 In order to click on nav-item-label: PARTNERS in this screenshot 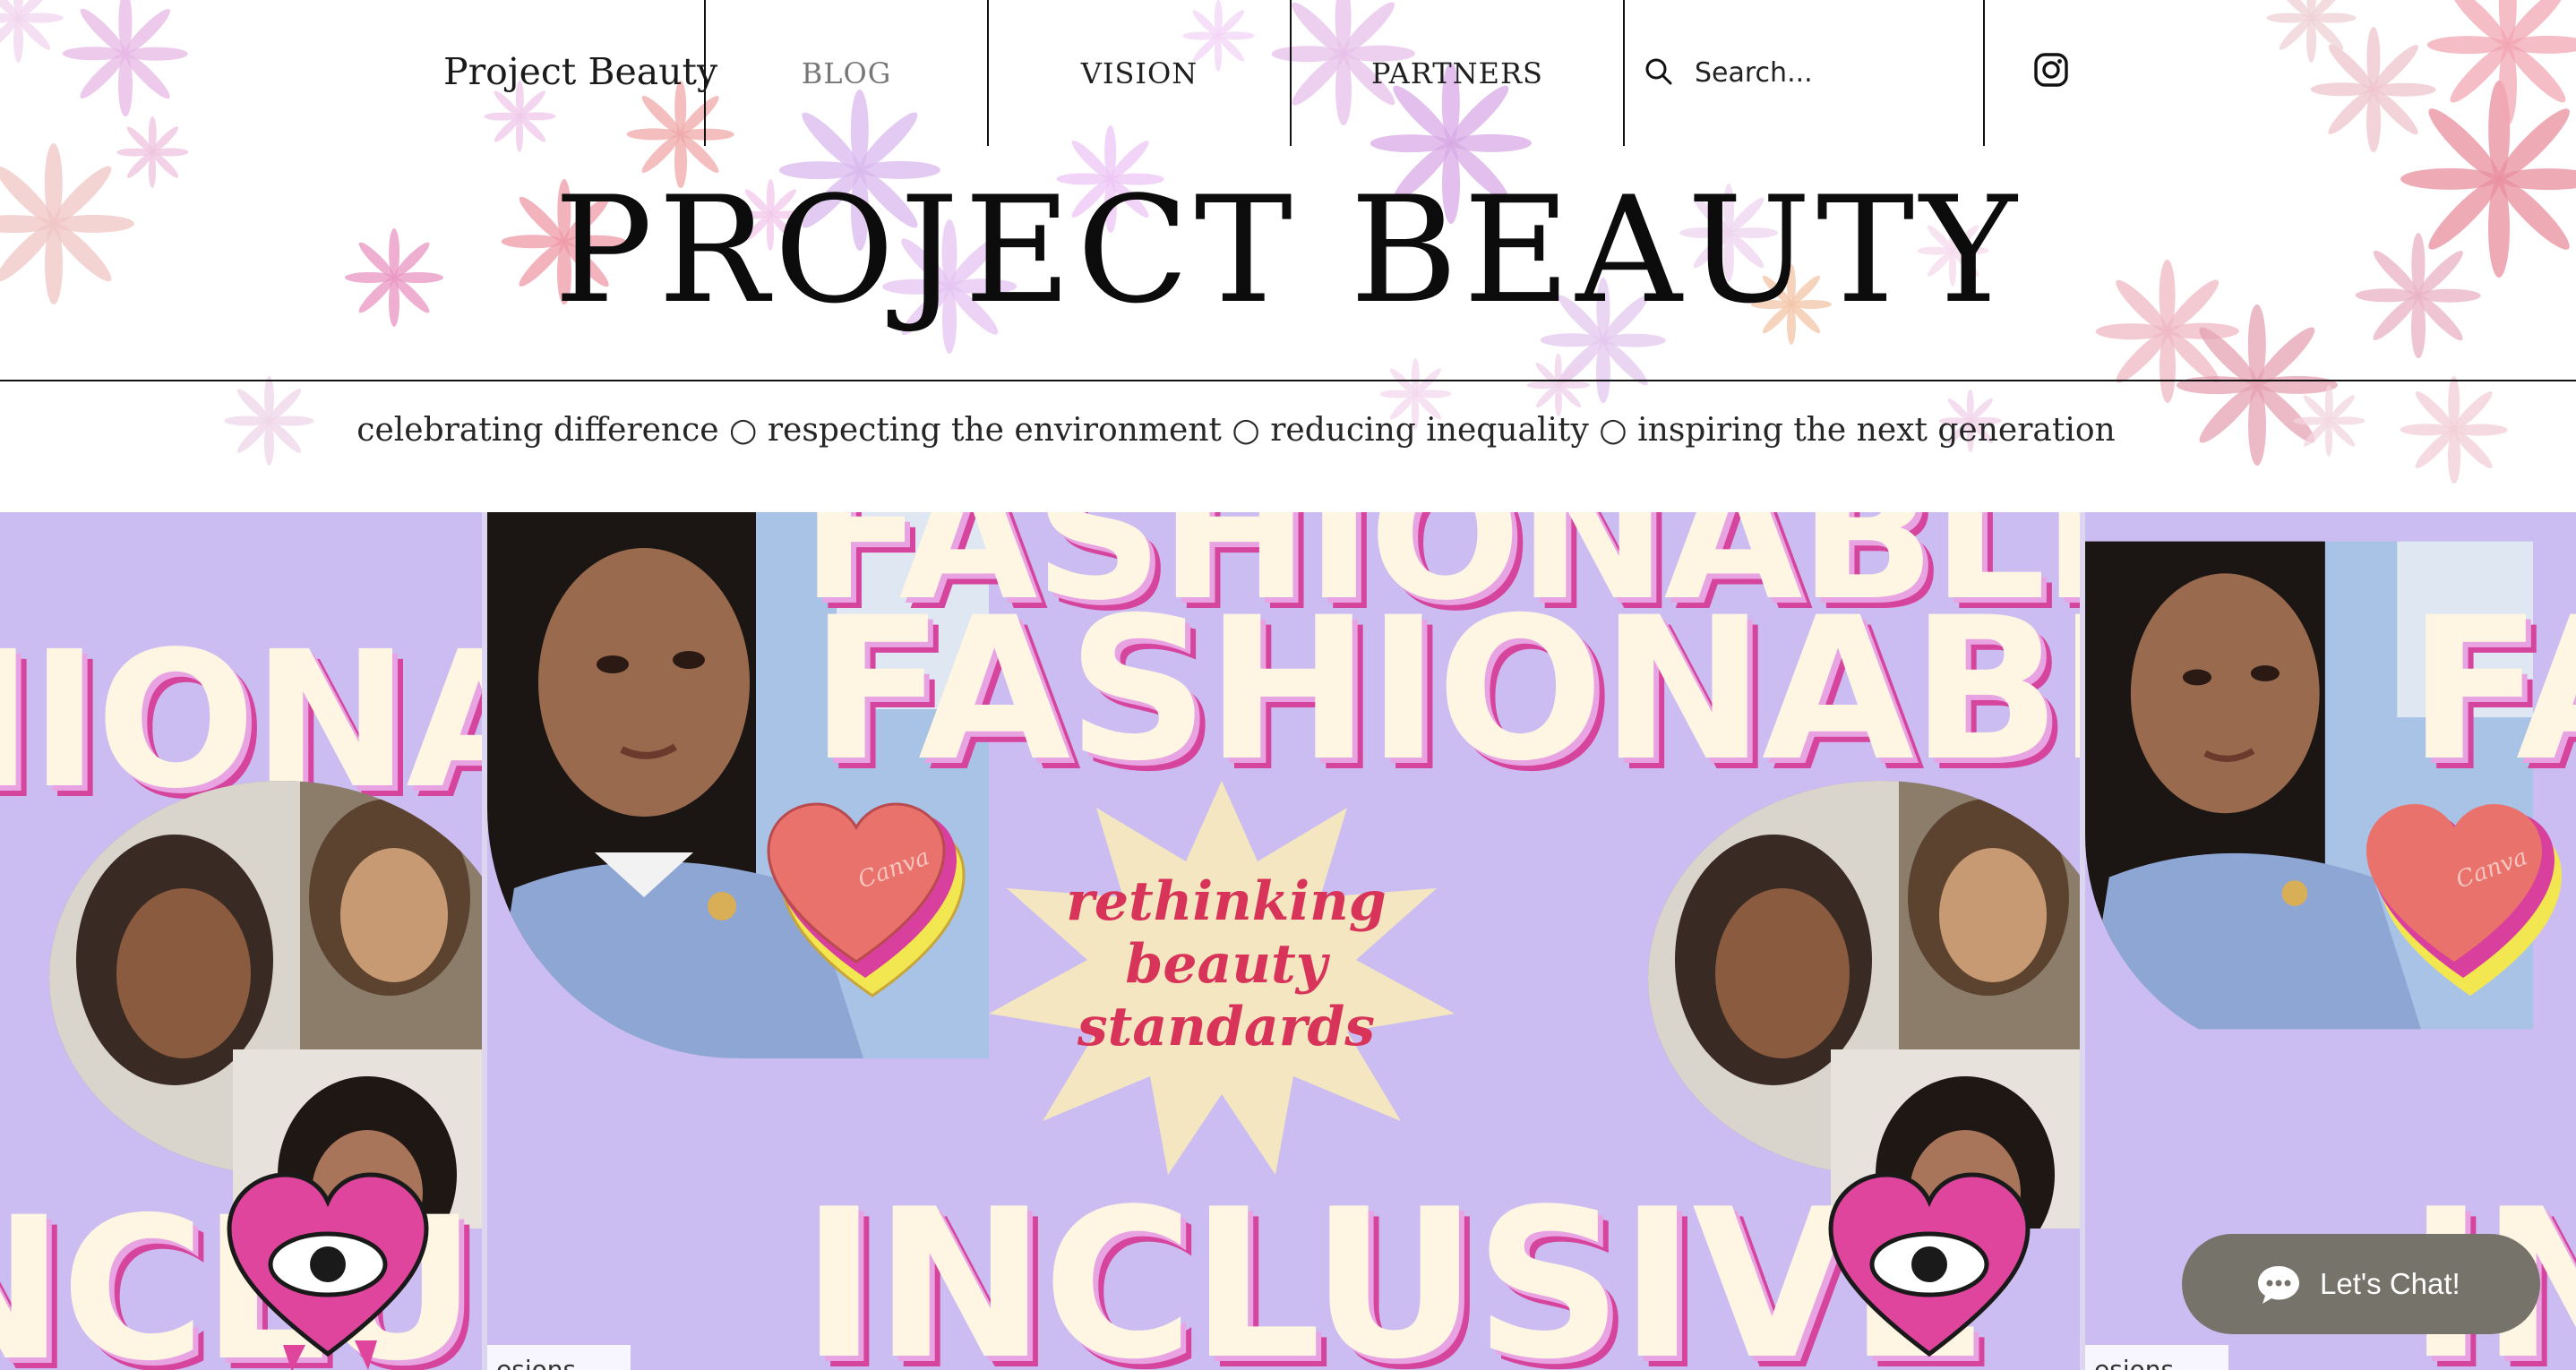, I will do `click(1457, 73)`.